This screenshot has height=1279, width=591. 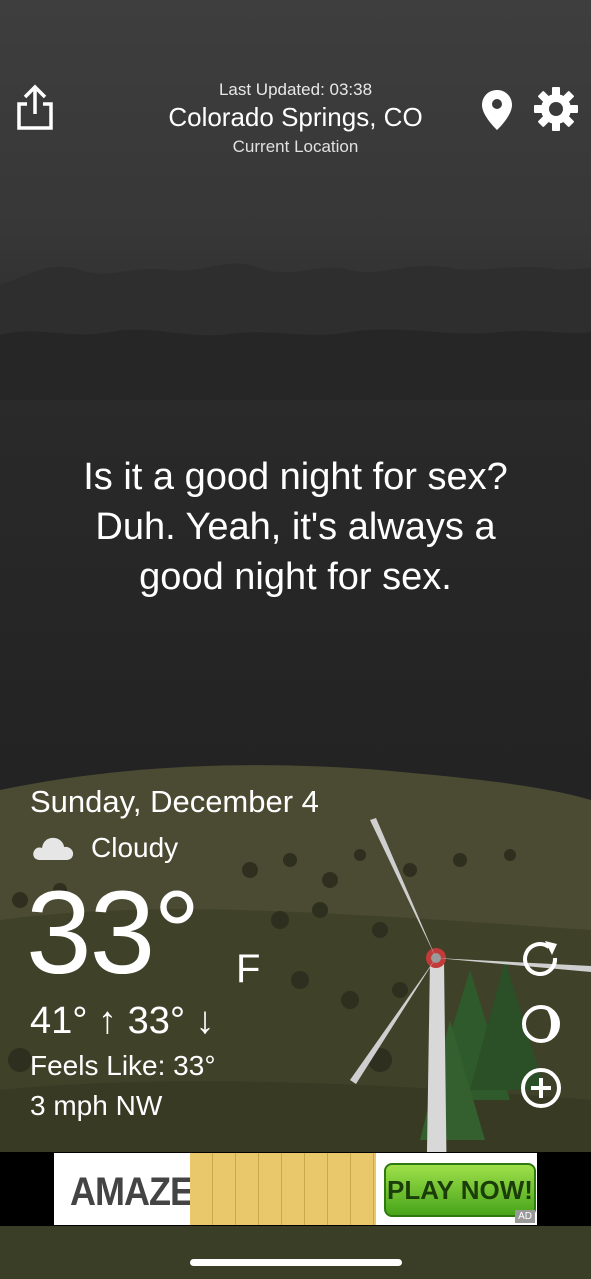 What do you see at coordinates (541, 960) in the screenshot?
I see `refresh-icon` at bounding box center [541, 960].